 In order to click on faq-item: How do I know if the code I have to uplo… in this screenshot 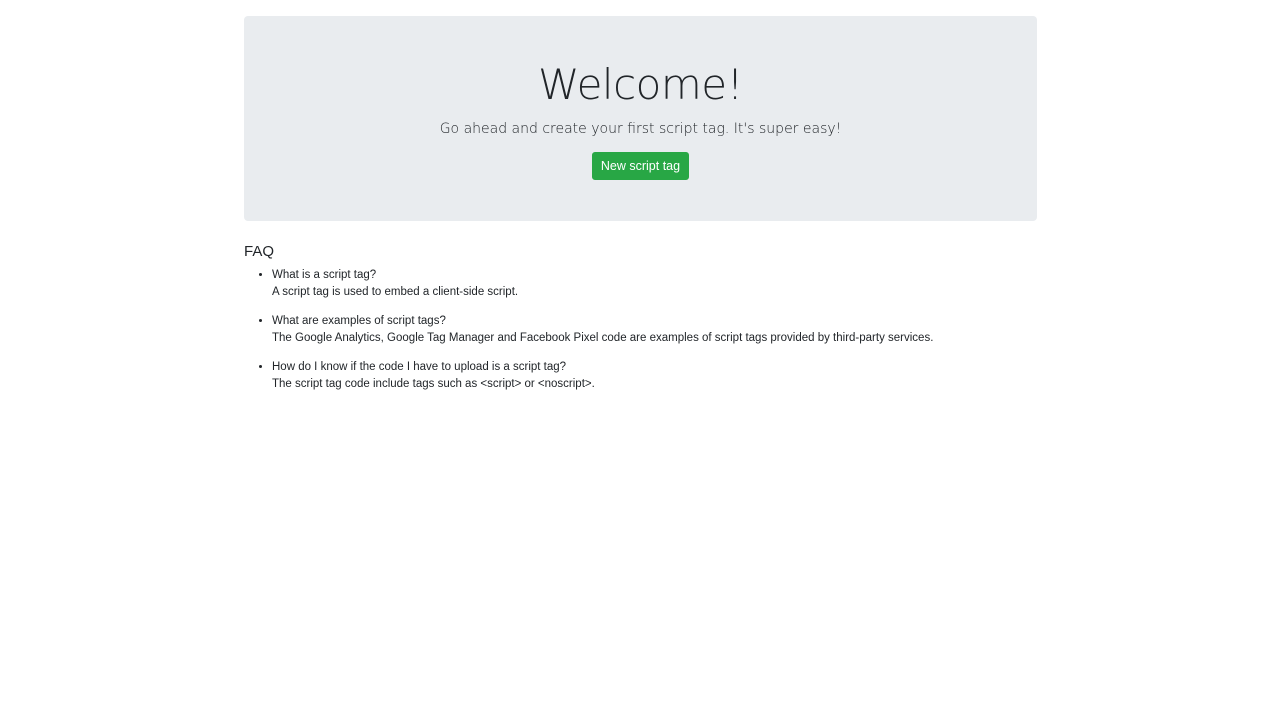, I will do `click(654, 376)`.